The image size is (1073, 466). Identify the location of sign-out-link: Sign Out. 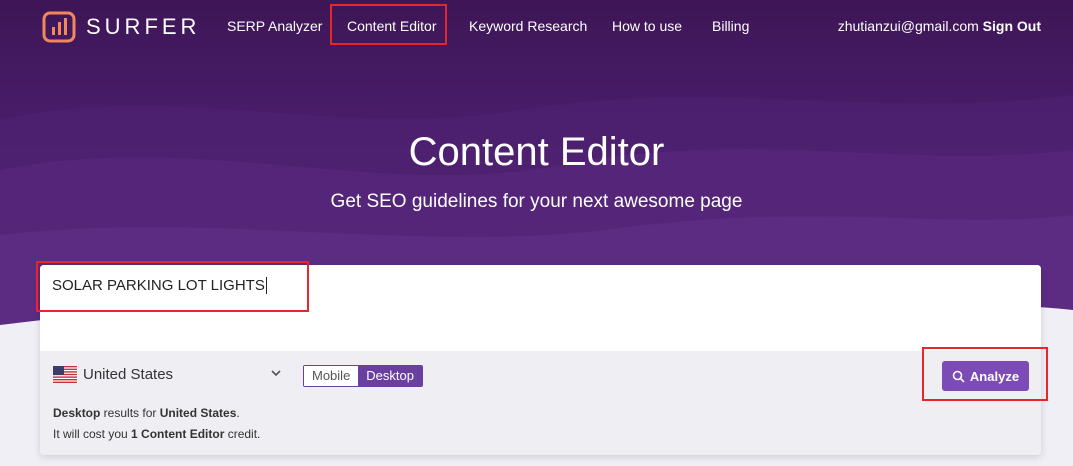
(1012, 26).